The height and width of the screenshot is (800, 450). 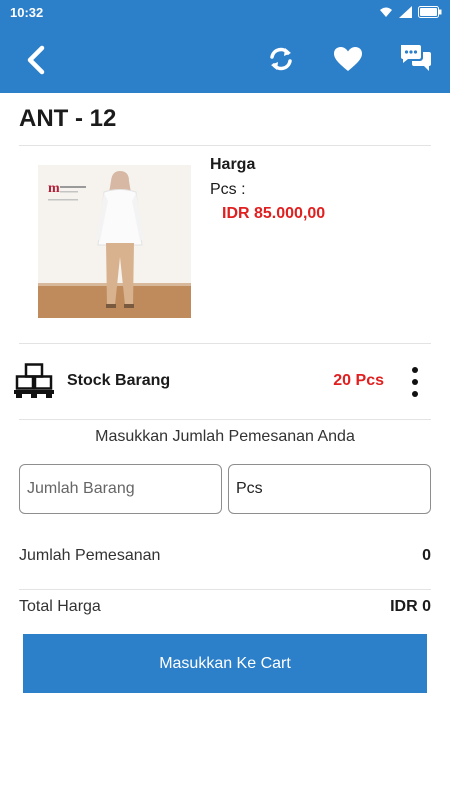 I want to click on stock-row: Stock Barang 20 Pcs, so click(x=225, y=382).